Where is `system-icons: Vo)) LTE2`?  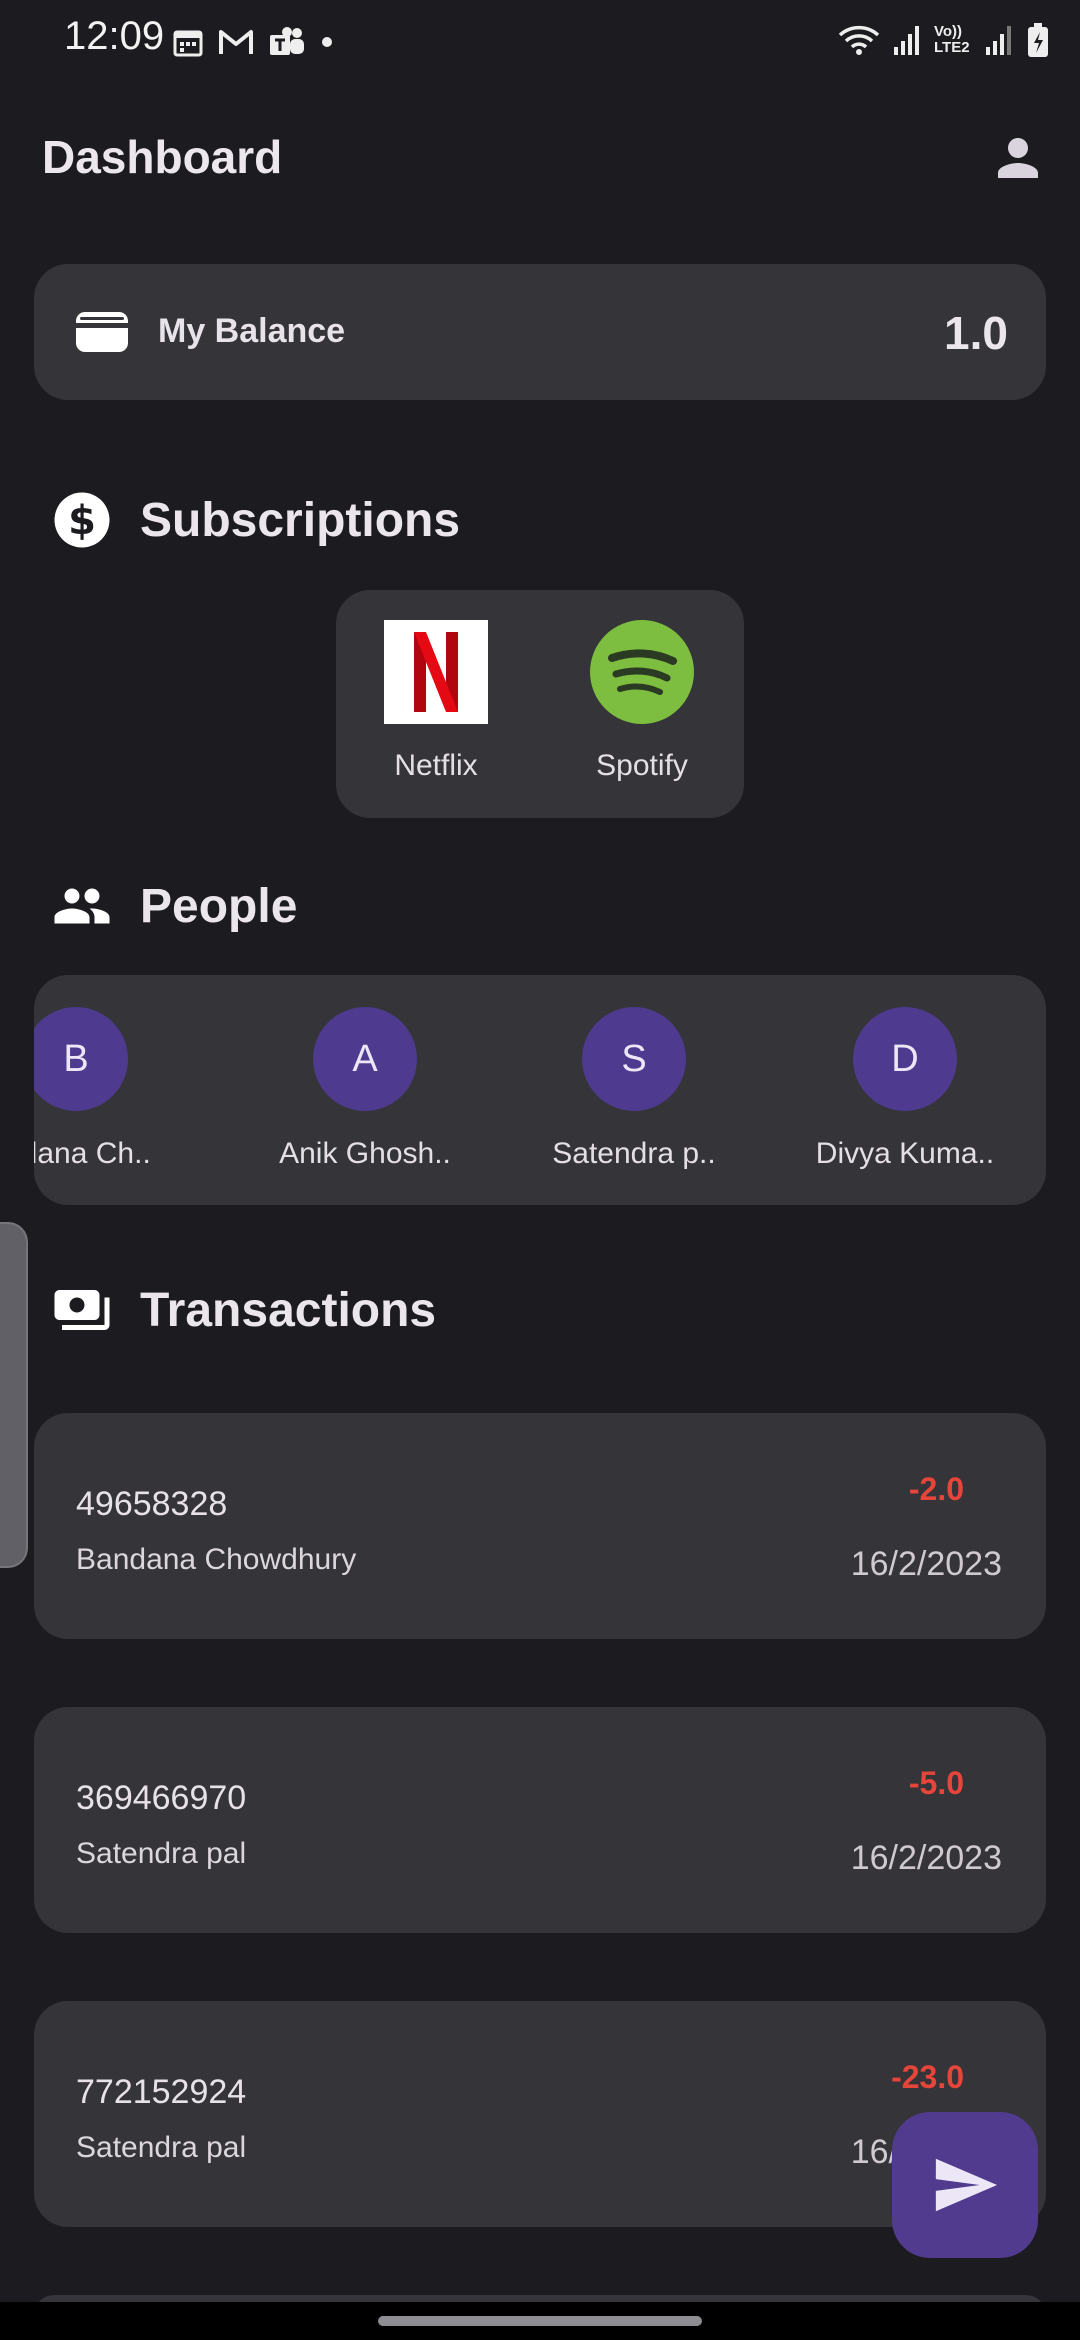
system-icons: Vo)) LTE2 is located at coordinates (944, 40).